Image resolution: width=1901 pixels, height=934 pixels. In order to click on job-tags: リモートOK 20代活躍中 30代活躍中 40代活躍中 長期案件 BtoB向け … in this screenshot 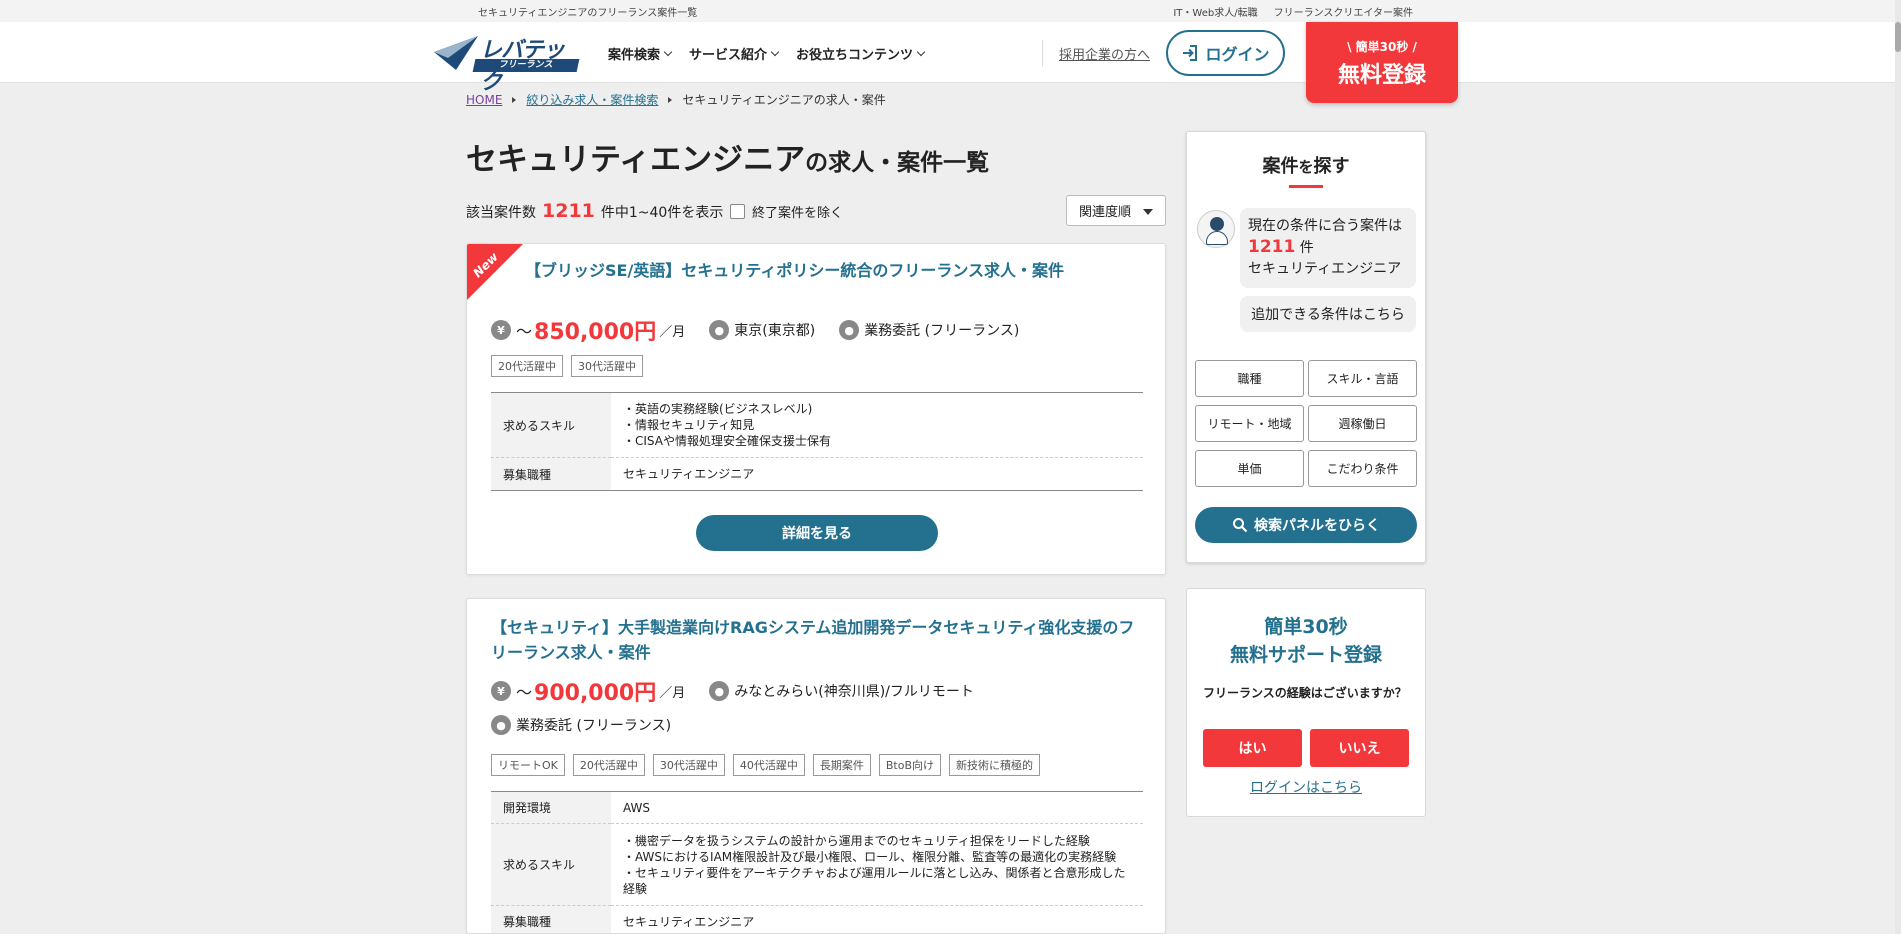, I will do `click(766, 765)`.